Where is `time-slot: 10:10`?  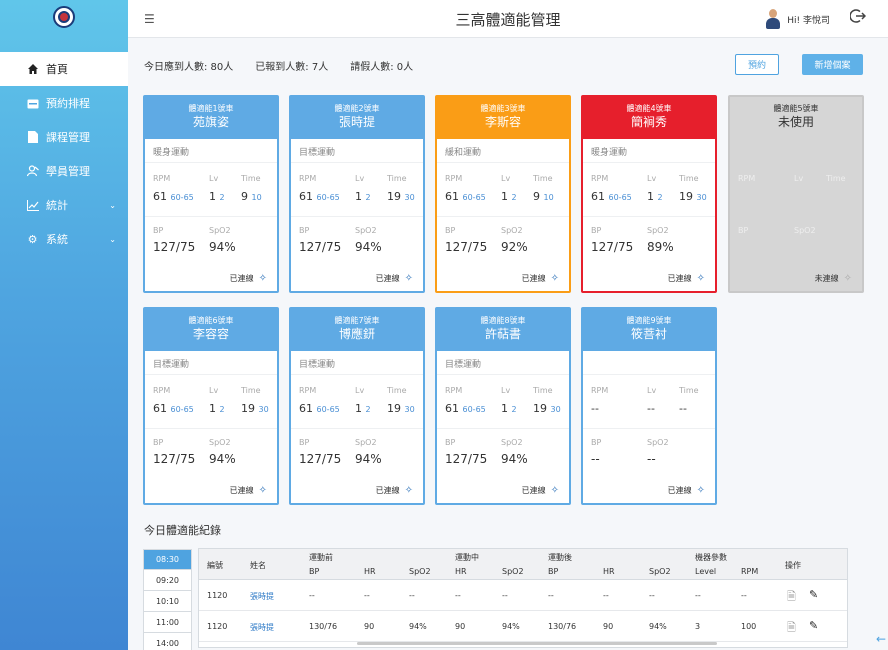
time-slot: 10:10 is located at coordinates (167, 601).